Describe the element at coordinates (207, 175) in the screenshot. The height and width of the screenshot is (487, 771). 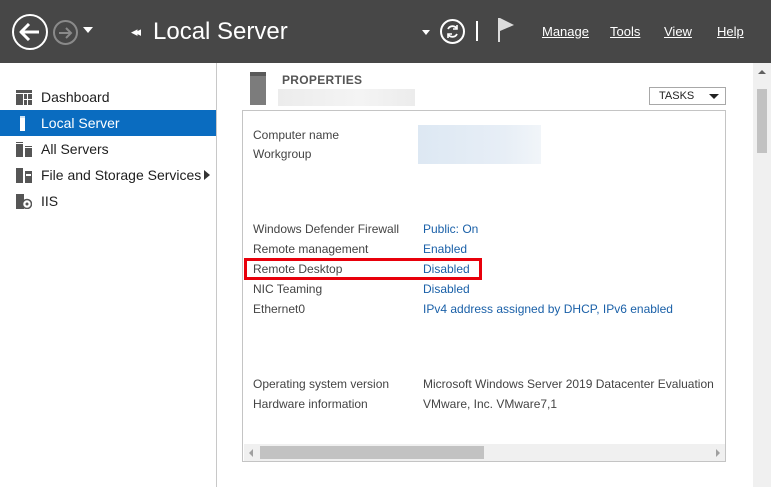
I see `chevron-right-icon` at that location.